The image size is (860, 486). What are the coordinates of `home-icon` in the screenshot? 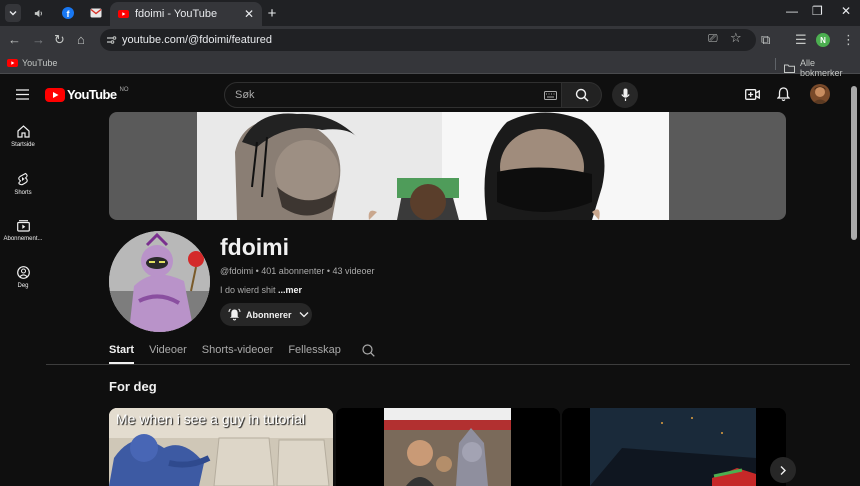 It's located at (23, 131).